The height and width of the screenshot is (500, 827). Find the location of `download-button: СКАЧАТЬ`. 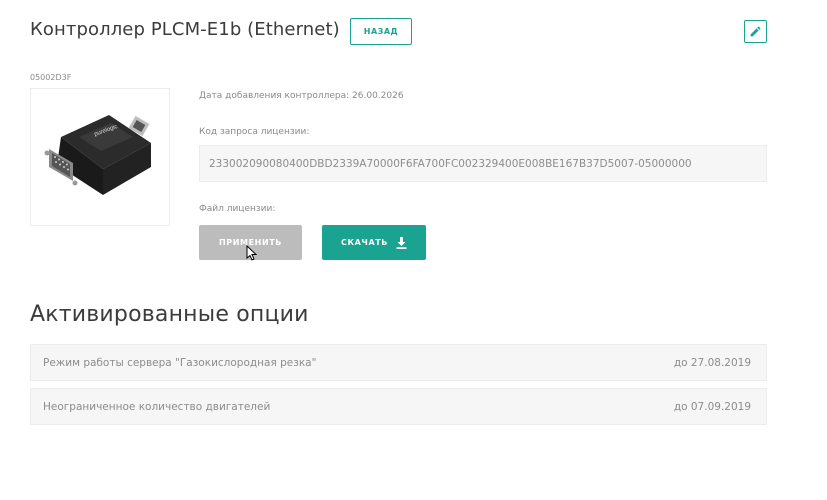

download-button: СКАЧАТЬ is located at coordinates (374, 242).